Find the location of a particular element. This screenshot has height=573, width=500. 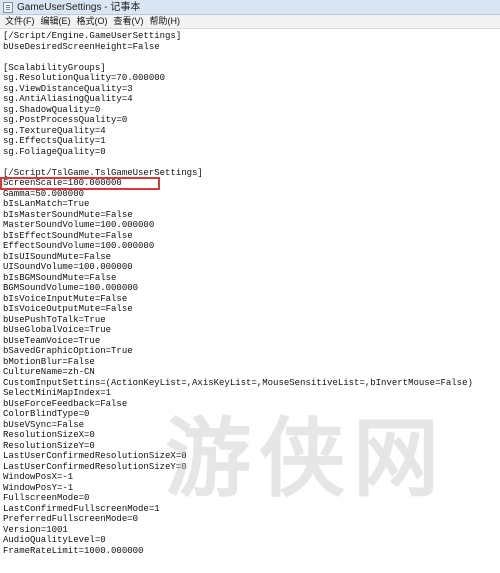

text-line: AudioQualityLevel=0 is located at coordinates (54, 540).